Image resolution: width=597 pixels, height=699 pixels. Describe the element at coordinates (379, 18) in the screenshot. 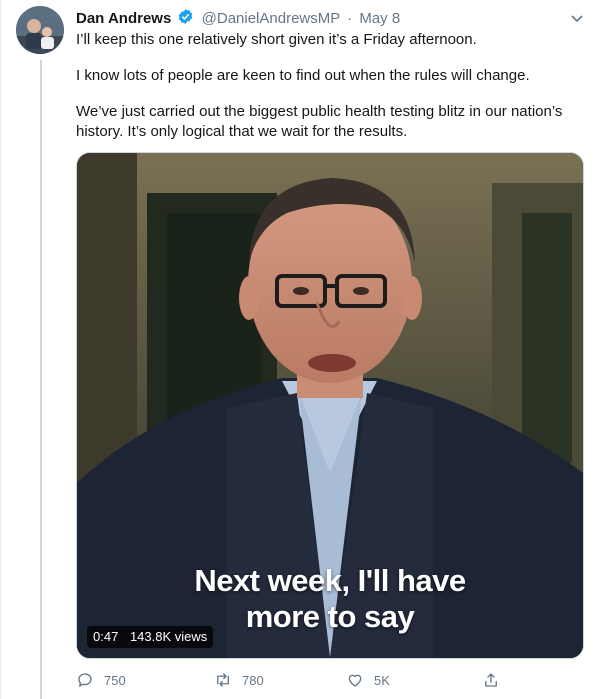

I see `tweet-date: May 8` at that location.